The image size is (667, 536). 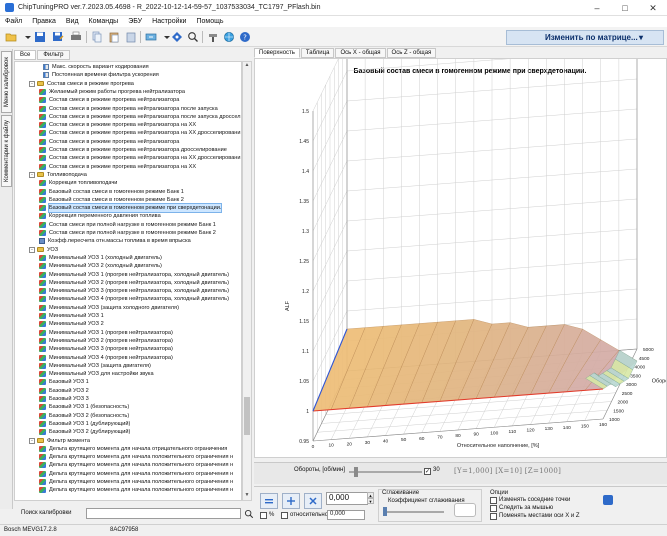 I want to click on follow-mouse-checkbox, so click(x=493, y=508).